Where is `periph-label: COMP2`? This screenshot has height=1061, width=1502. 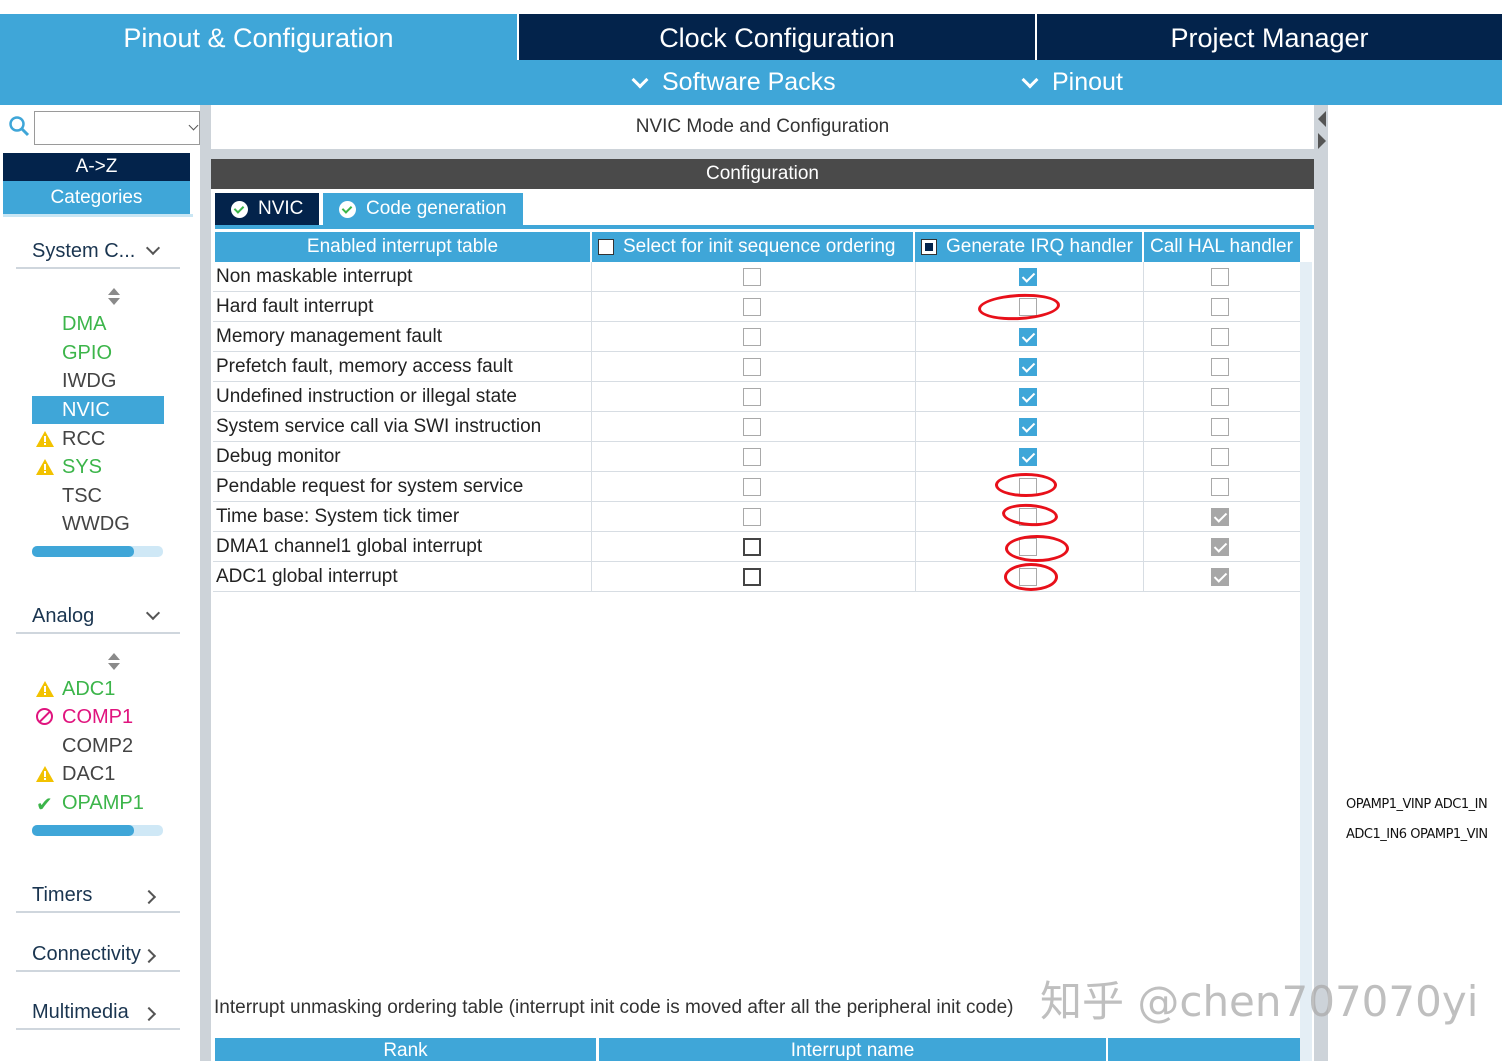
periph-label: COMP2 is located at coordinates (98, 745).